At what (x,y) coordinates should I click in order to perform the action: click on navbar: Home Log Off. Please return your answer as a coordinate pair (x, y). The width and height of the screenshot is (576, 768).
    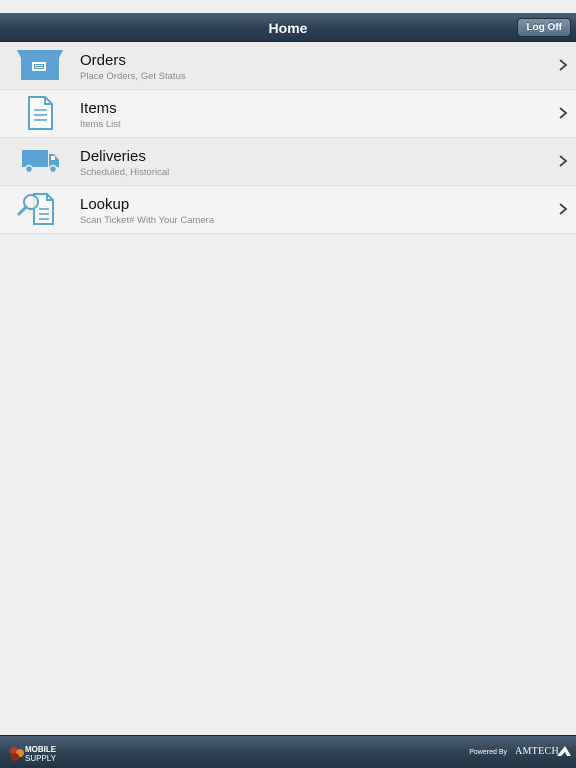
    Looking at the image, I should click on (288, 27).